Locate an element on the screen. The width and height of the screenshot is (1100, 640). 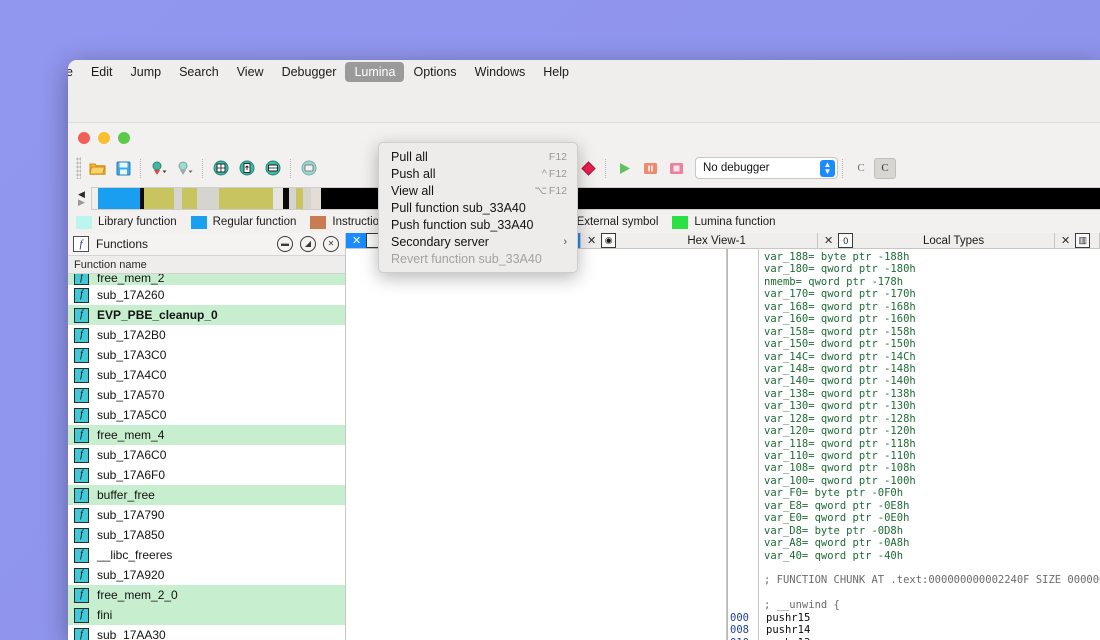
disassembly-line: var_158= qword ptr -158h is located at coordinates (914, 332).